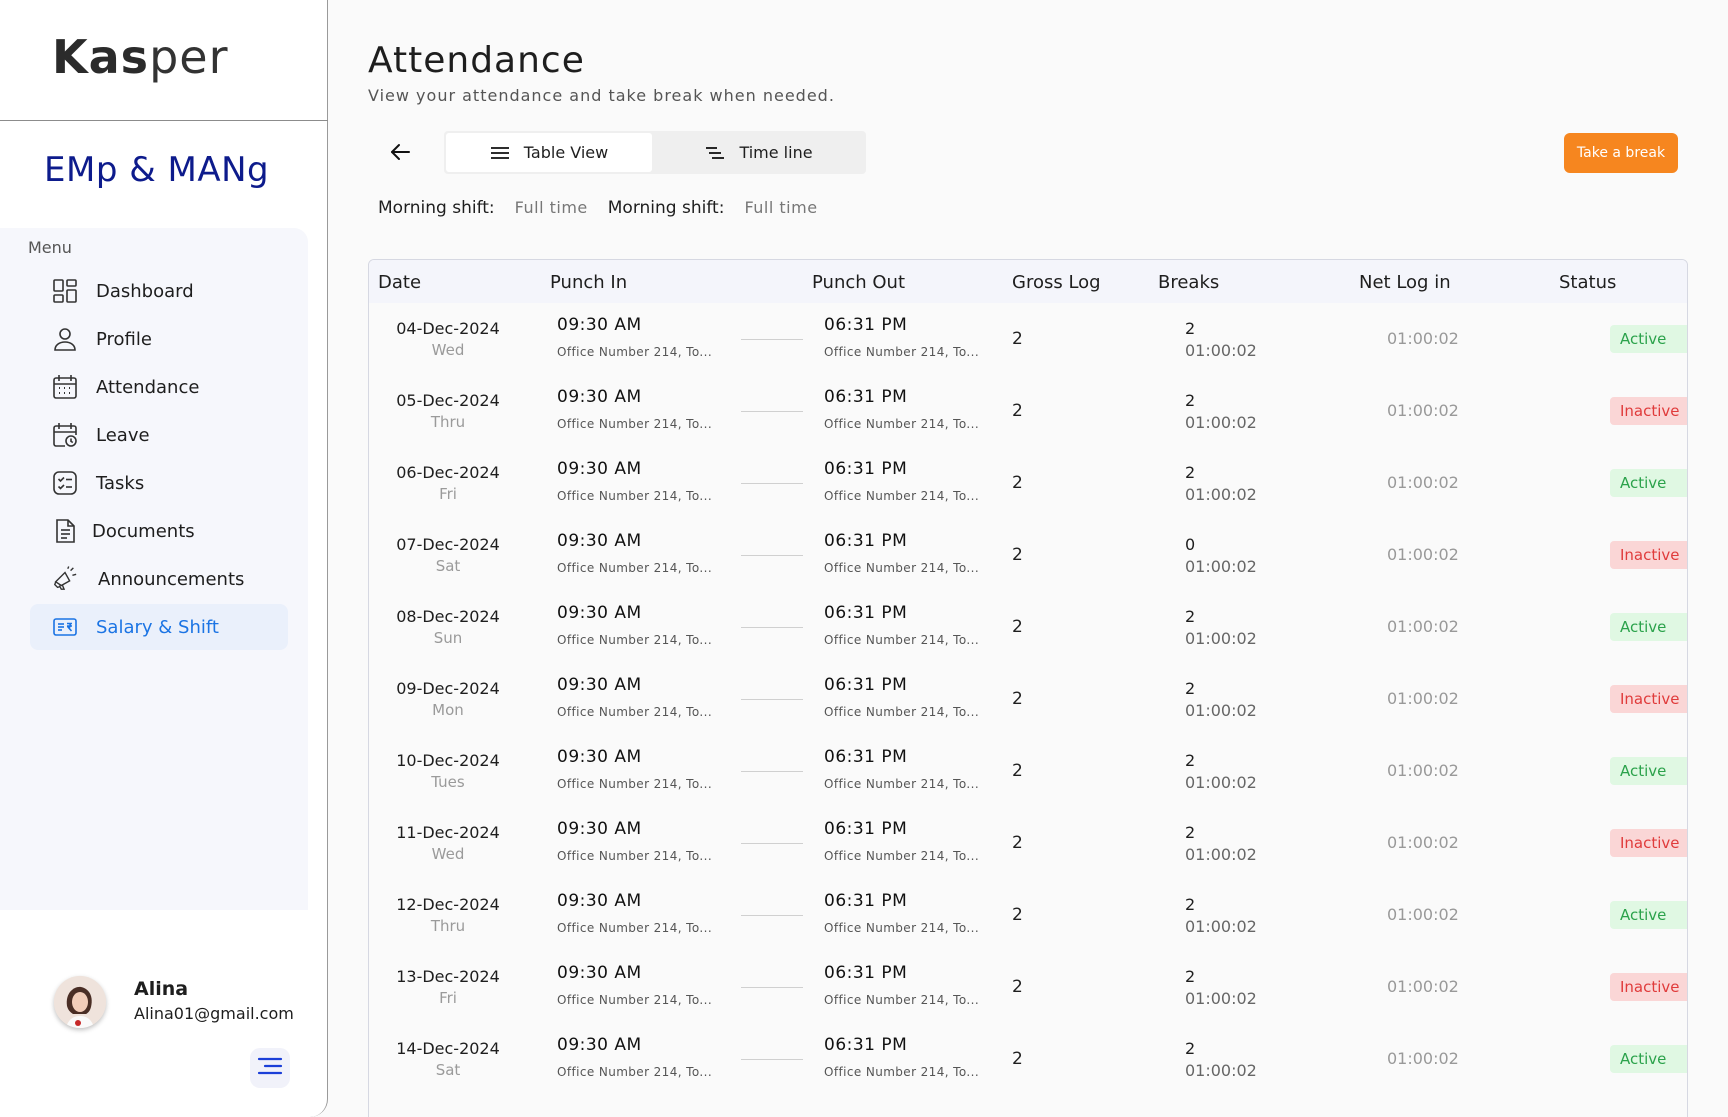 Image resolution: width=1728 pixels, height=1117 pixels. What do you see at coordinates (1621, 153) in the screenshot?
I see `take-break-button: Take a break` at bounding box center [1621, 153].